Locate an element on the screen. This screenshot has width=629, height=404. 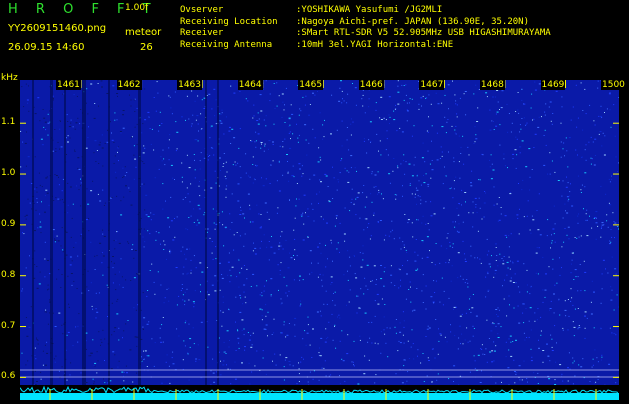
info-key: Ovserver is located at coordinates (238, 11).